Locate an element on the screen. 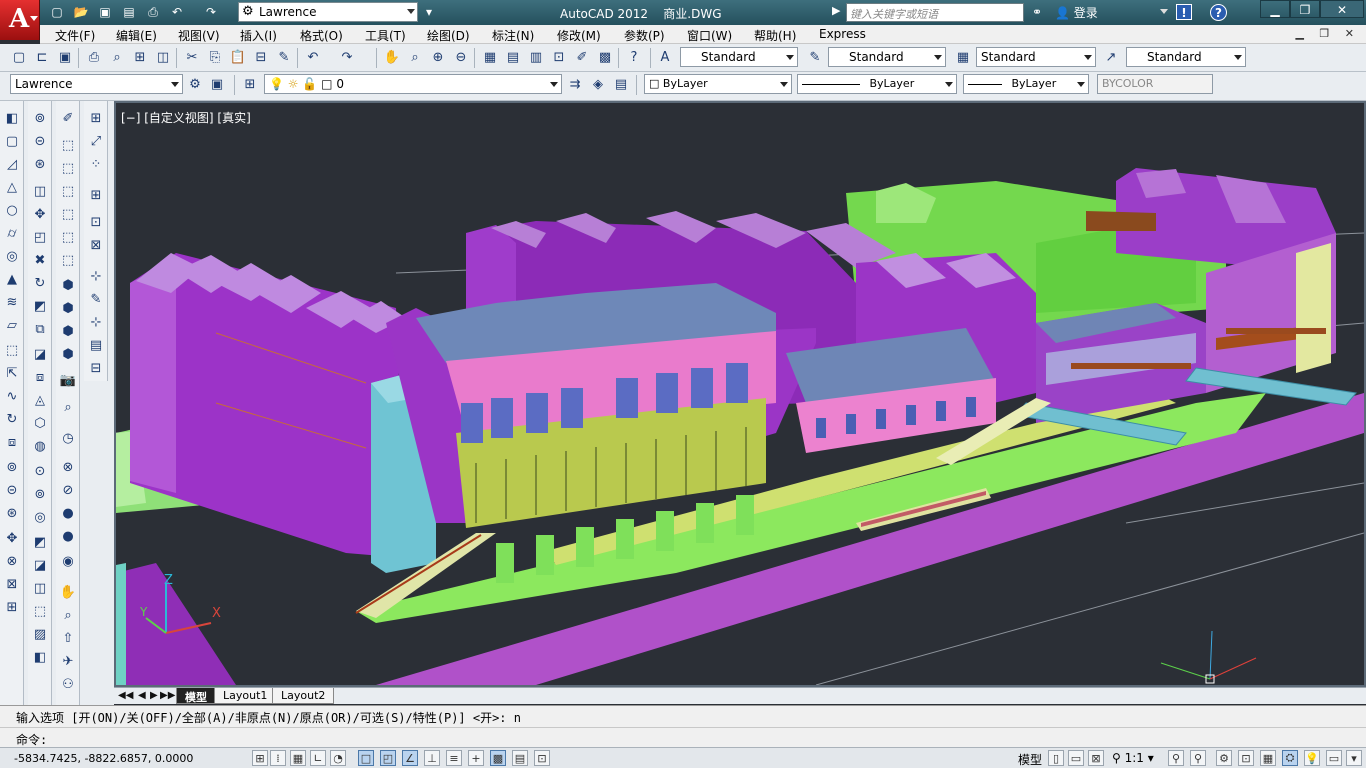 Image resolution: width=1366 pixels, height=768 pixels. 3d-move-icon: ✥ is located at coordinates (12, 538).